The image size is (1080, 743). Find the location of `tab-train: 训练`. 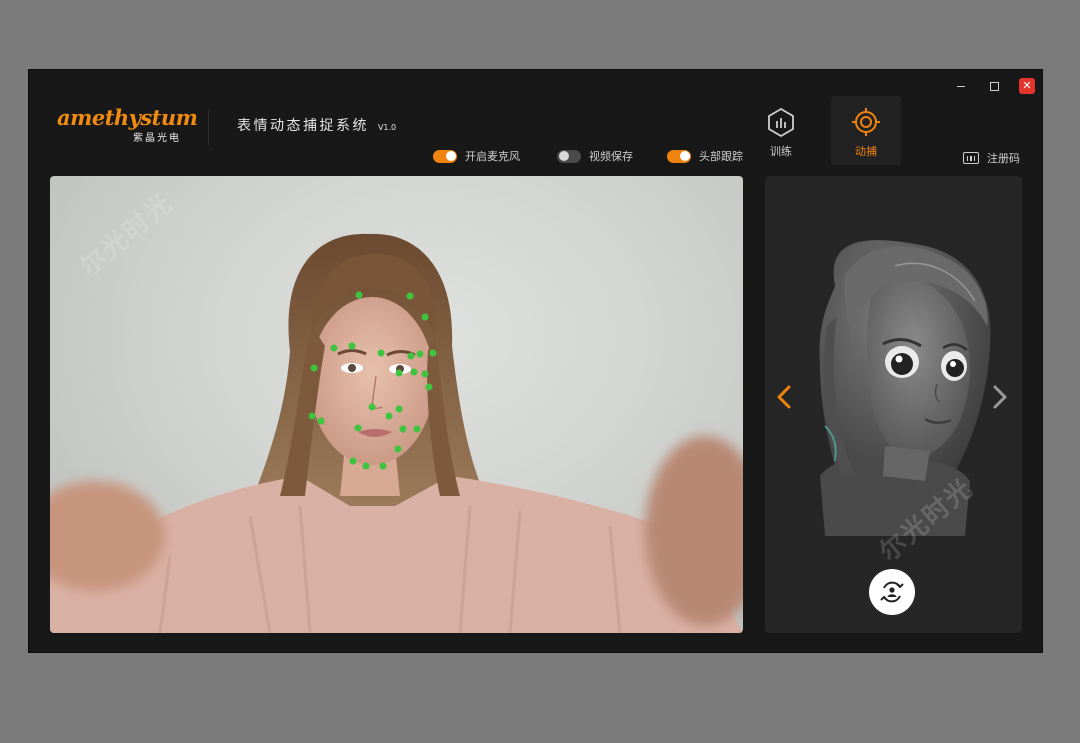

tab-train: 训练 is located at coordinates (781, 130).